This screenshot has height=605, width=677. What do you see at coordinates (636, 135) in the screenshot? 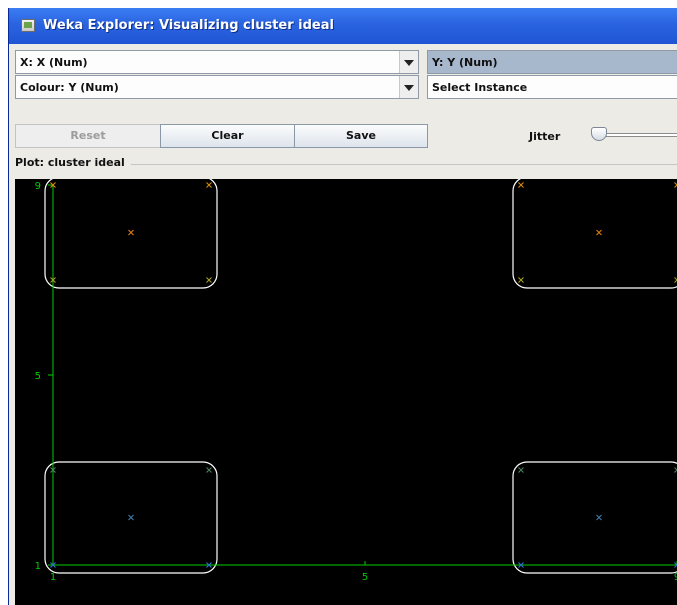
I see `jitter-slider-track` at bounding box center [636, 135].